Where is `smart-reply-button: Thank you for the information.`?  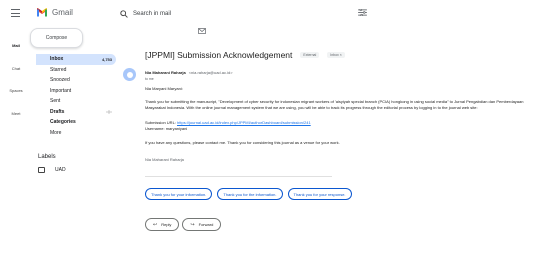
smart-reply-button: Thank you for the information. is located at coordinates (250, 194).